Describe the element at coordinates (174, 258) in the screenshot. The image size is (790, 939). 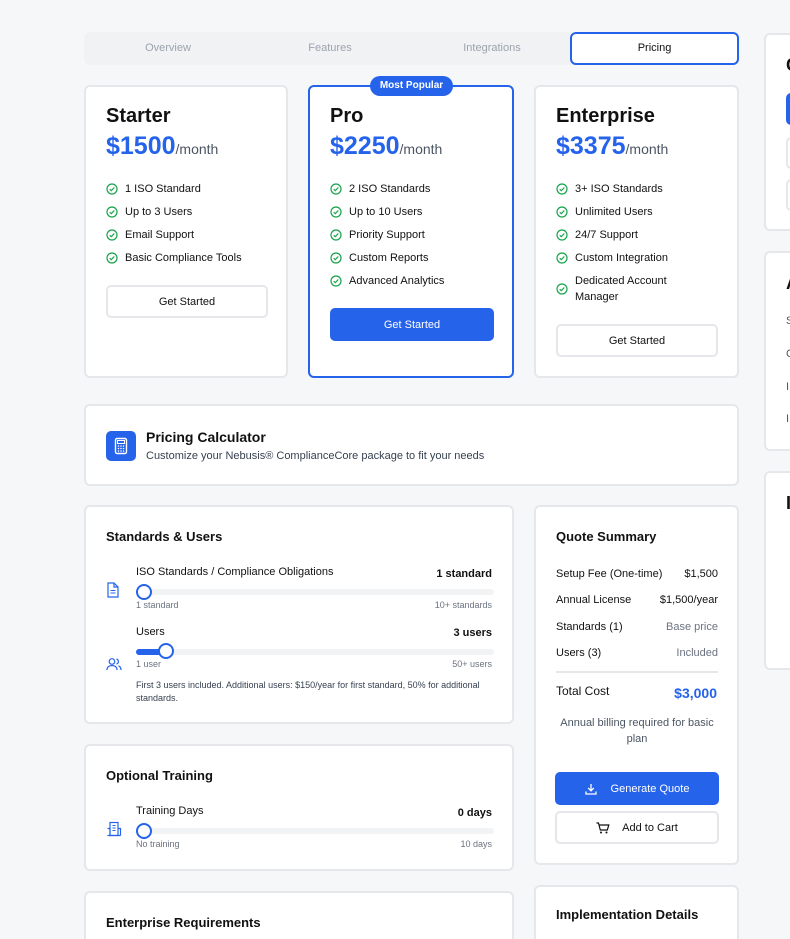
I see `plan-feature: Basic Compliance Tools` at that location.